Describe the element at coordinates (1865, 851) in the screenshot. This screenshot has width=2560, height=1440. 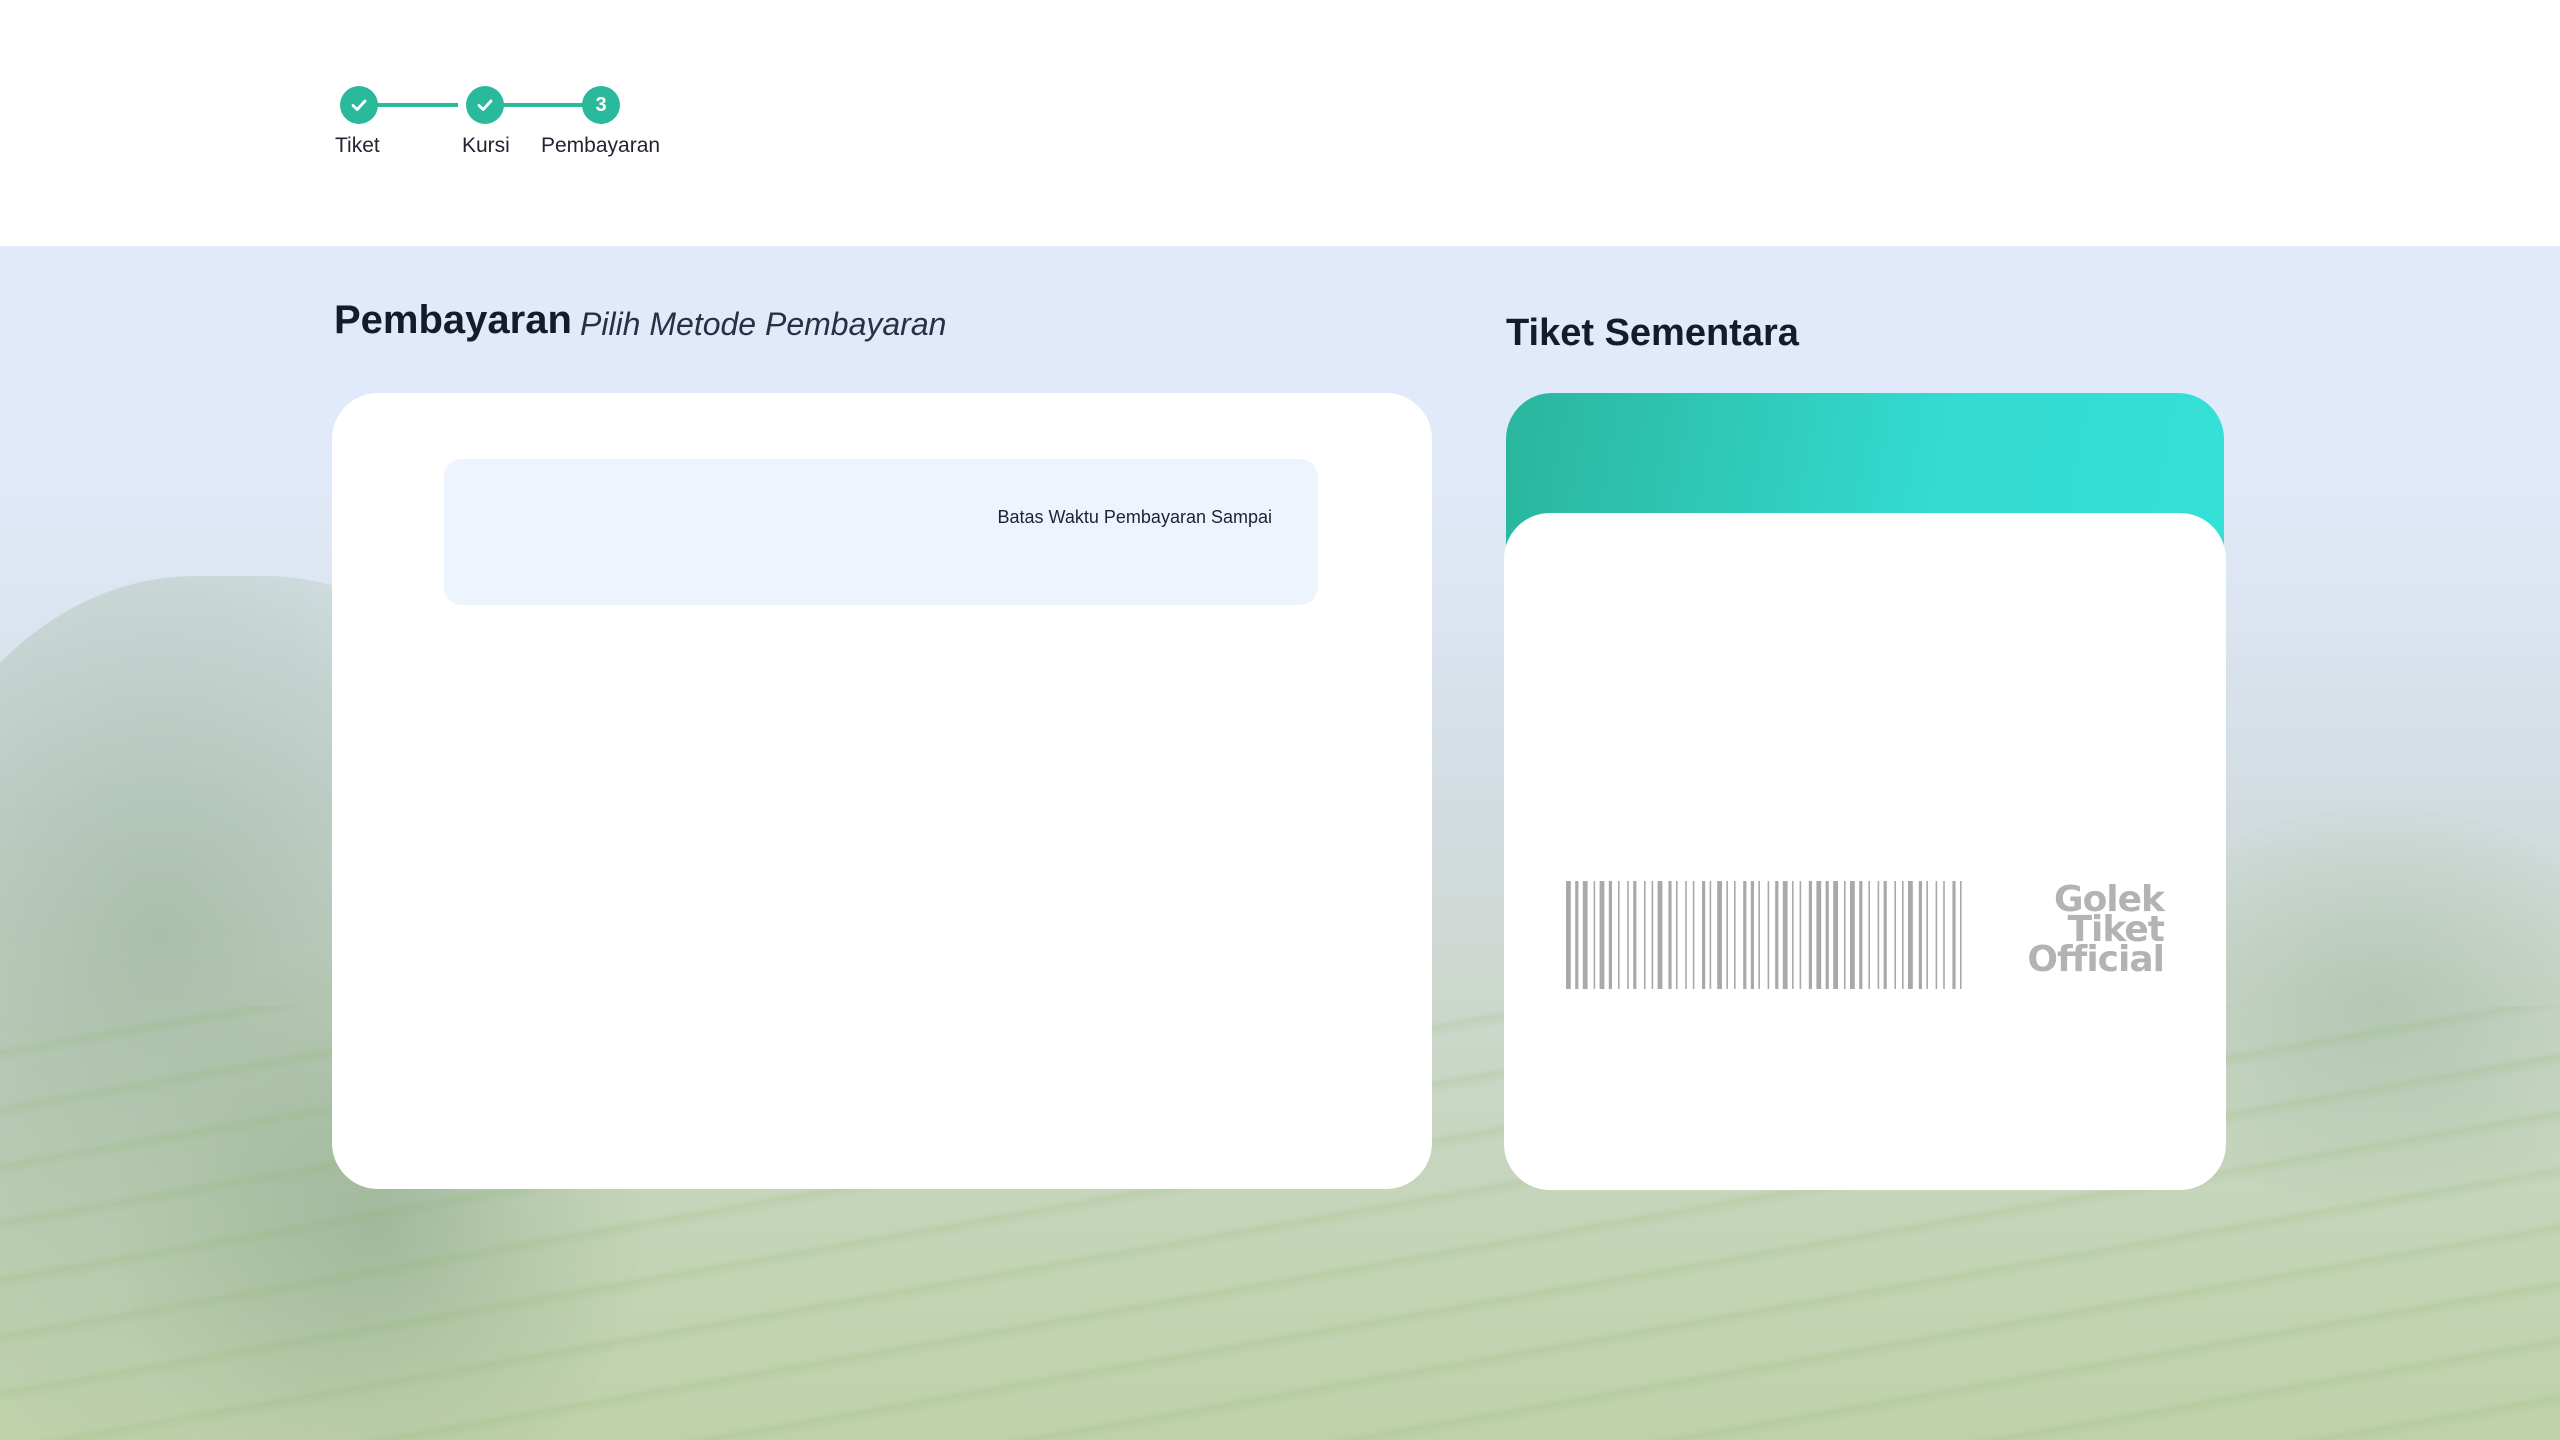
I see `ticket-body: Golek Tiket Official` at that location.